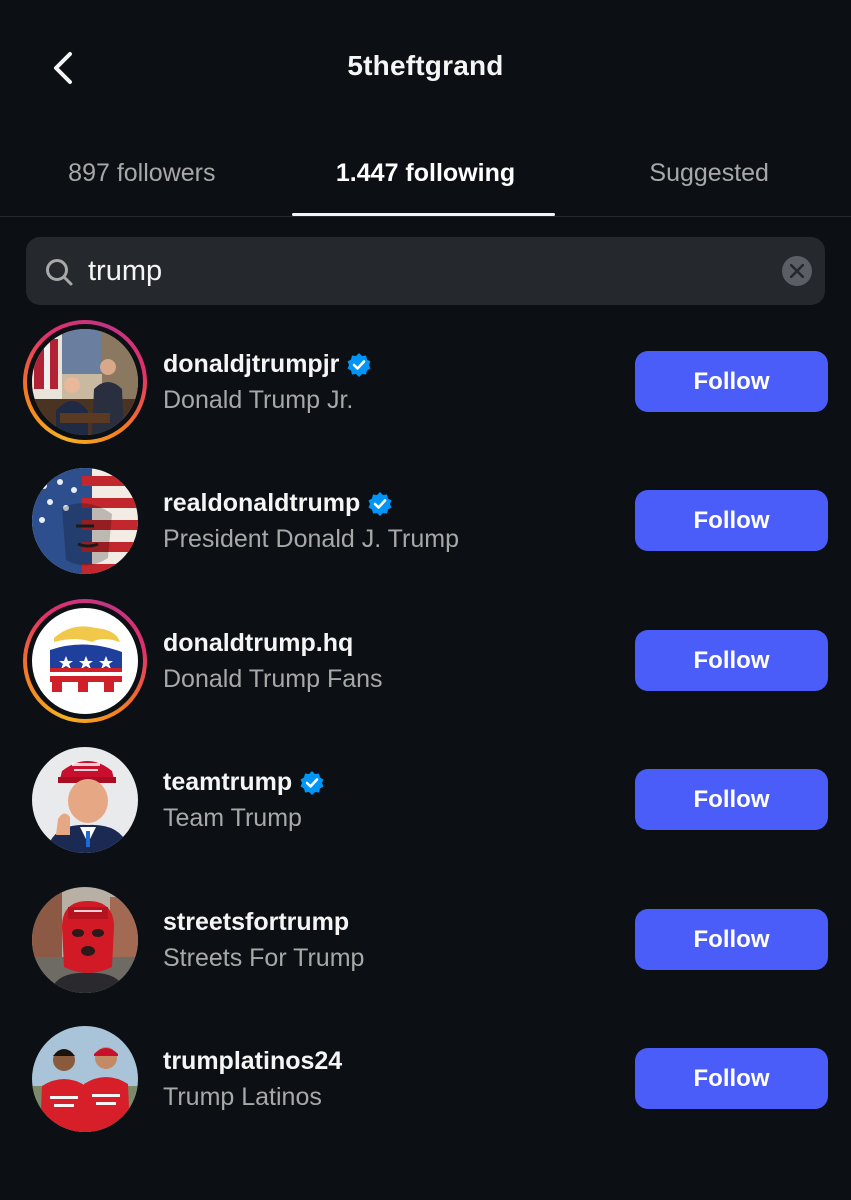 This screenshot has height=1200, width=851. I want to click on search-bar, so click(425, 271).